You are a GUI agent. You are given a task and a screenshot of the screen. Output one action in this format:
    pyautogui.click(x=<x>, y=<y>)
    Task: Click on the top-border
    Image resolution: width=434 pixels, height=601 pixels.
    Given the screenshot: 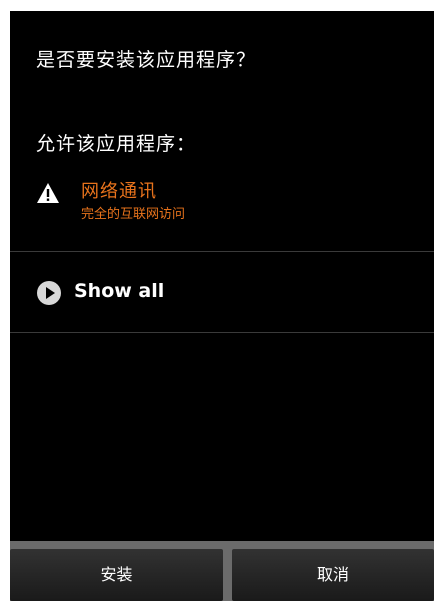 What is the action you would take?
    pyautogui.click(x=217, y=5)
    